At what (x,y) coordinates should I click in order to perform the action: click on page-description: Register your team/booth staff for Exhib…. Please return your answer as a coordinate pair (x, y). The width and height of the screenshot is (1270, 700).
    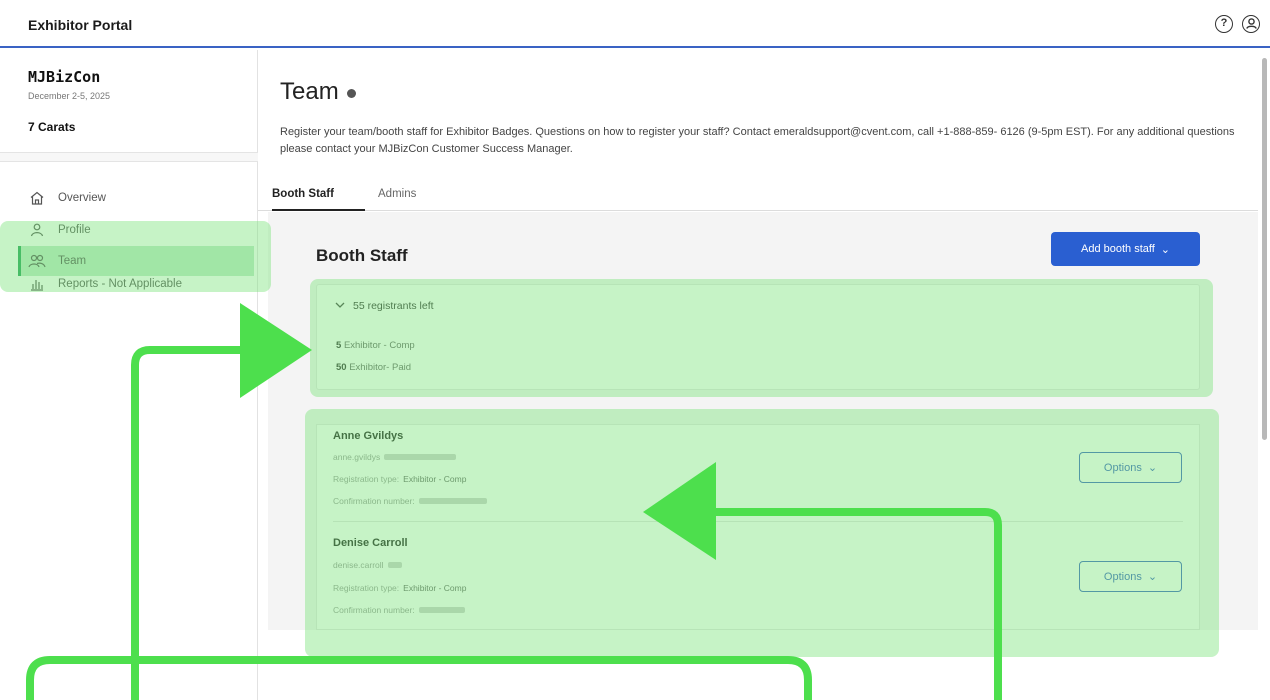
    Looking at the image, I should click on (757, 140).